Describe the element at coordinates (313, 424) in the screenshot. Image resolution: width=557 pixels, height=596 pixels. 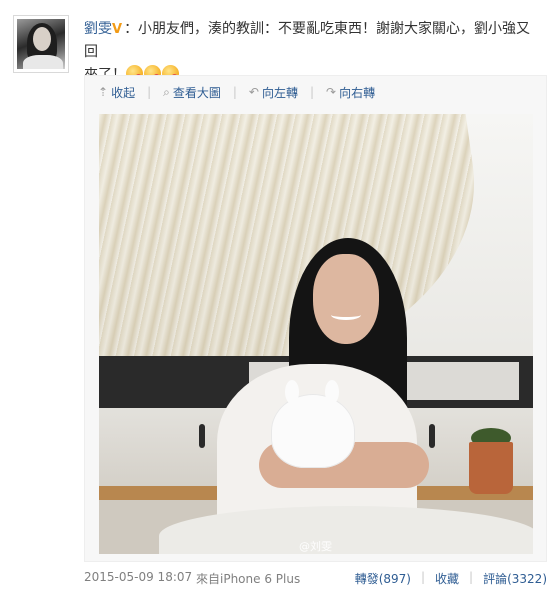
I see `bunny-plush` at that location.